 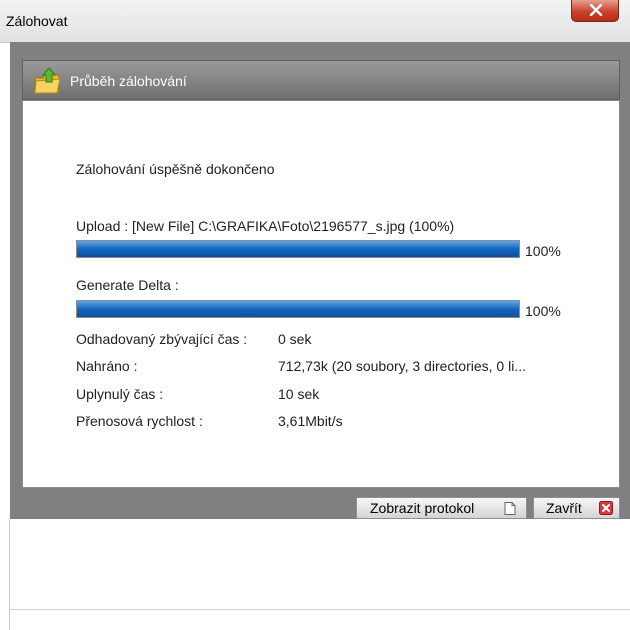 What do you see at coordinates (127, 285) in the screenshot?
I see `delta-label: Generate Delta :` at bounding box center [127, 285].